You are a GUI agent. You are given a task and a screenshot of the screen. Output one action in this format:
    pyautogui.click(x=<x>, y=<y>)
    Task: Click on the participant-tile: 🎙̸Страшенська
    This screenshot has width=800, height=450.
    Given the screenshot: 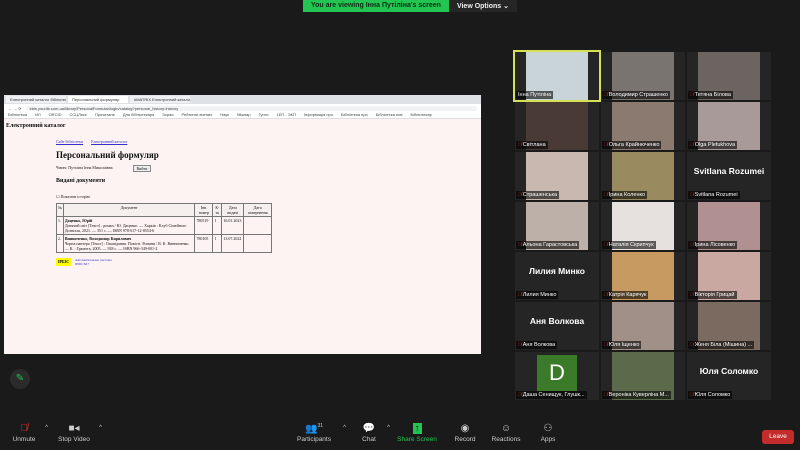 What is the action you would take?
    pyautogui.click(x=557, y=176)
    